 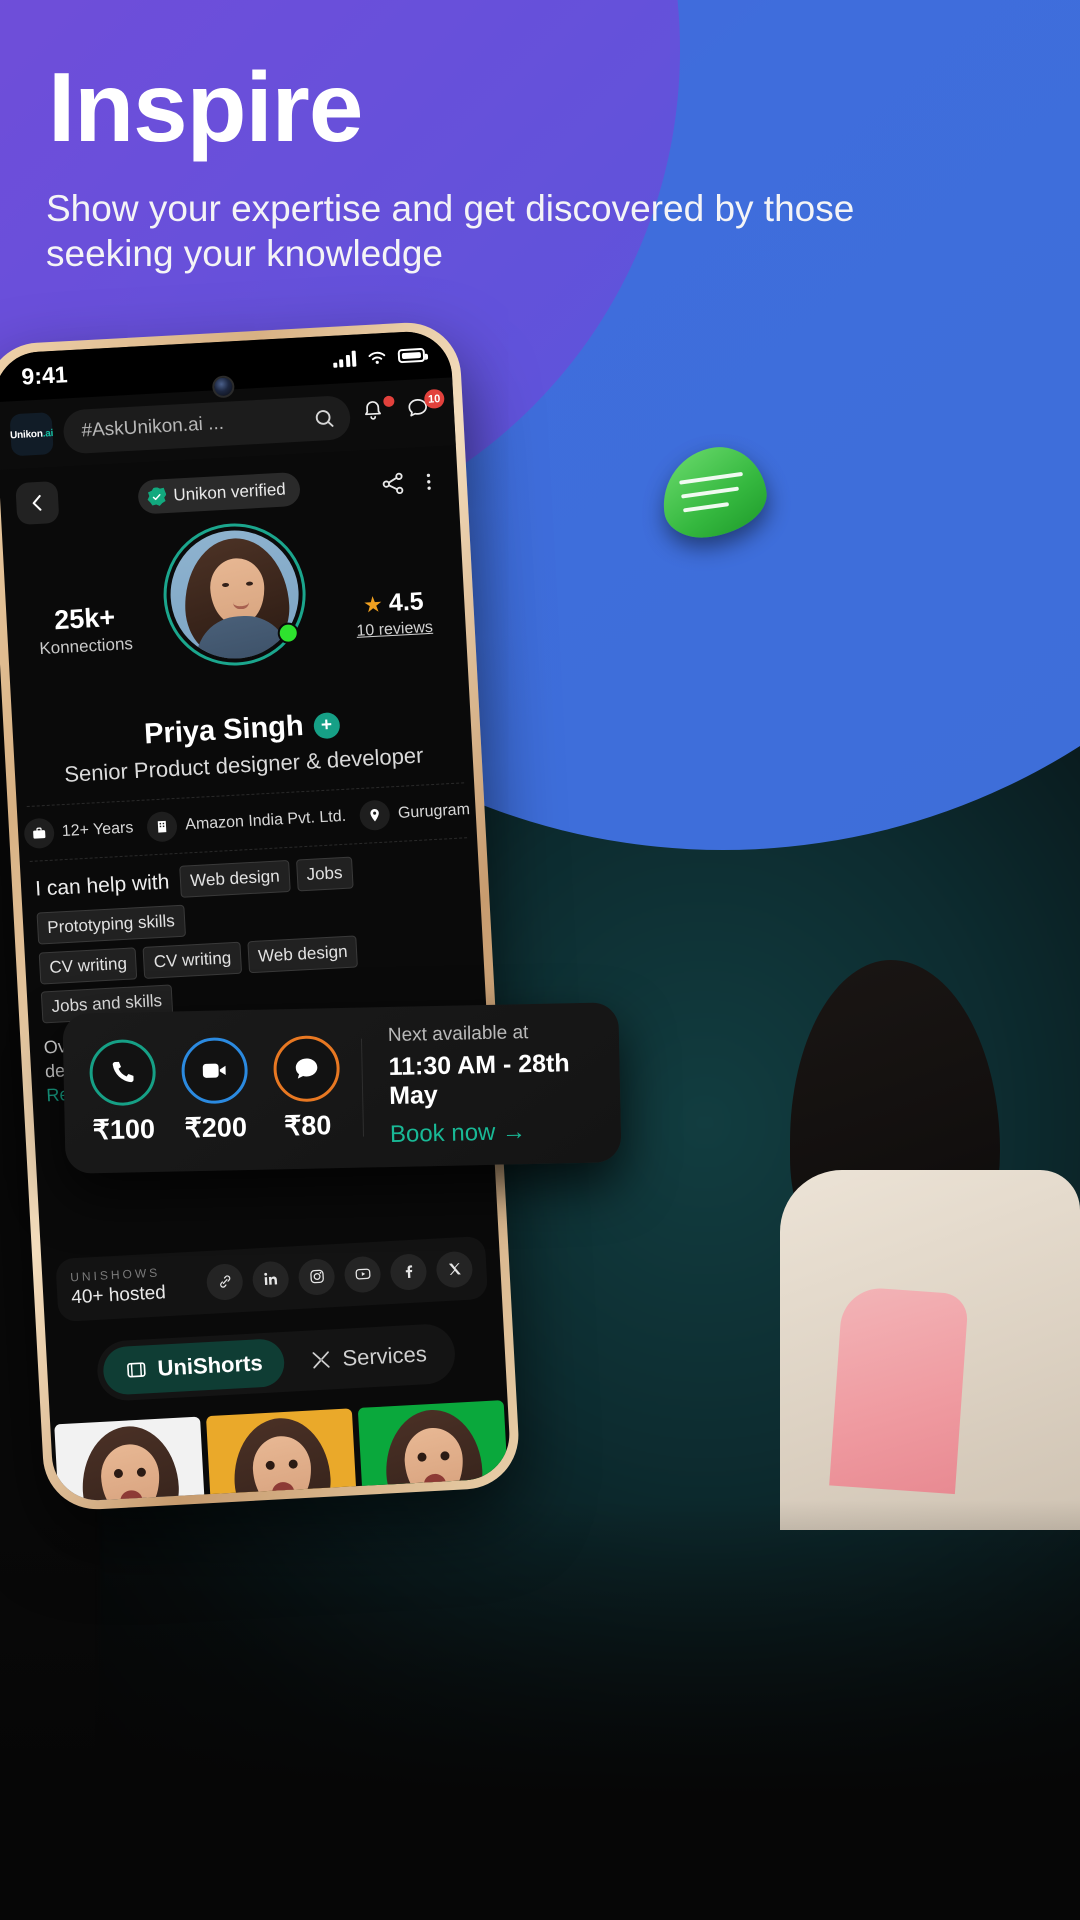 I want to click on verified-badge: Unikon verified, so click(x=219, y=493).